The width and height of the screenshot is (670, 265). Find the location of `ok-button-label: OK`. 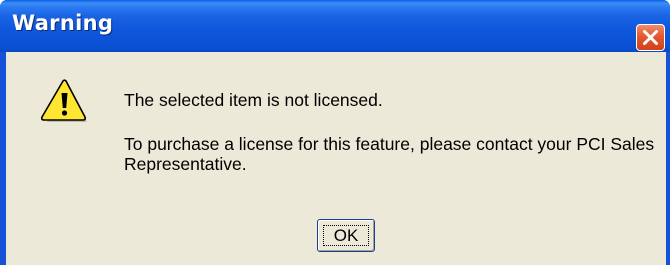

ok-button-label: OK is located at coordinates (346, 235).